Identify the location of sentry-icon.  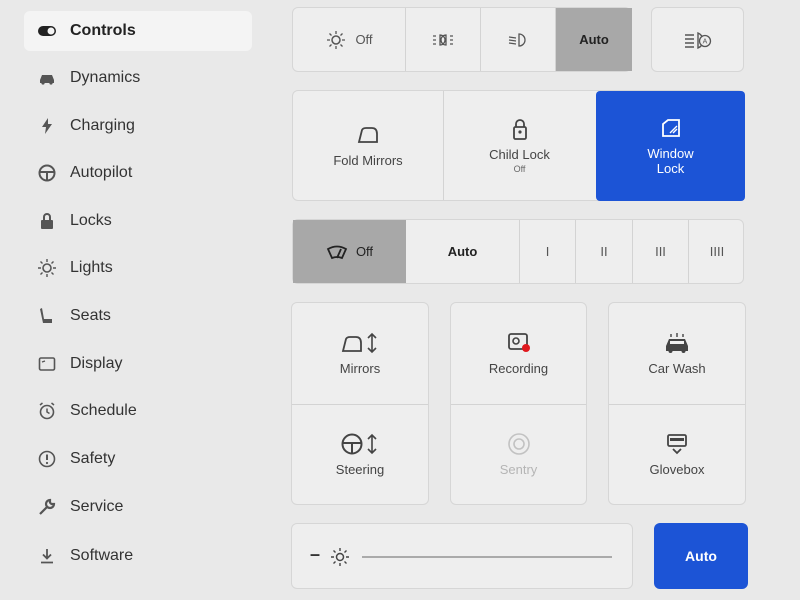
(518, 444).